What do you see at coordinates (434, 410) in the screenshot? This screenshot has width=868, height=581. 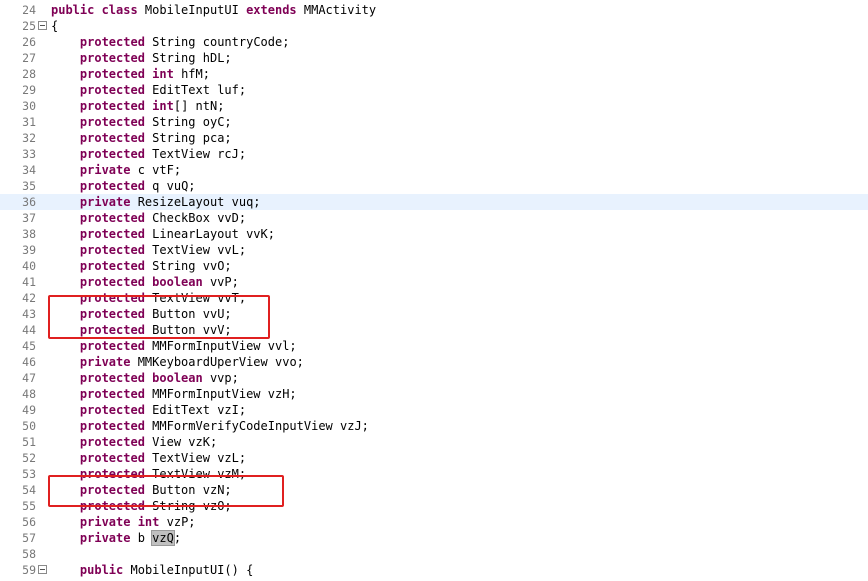 I see `code-line: 49 protected EditText vzI;` at bounding box center [434, 410].